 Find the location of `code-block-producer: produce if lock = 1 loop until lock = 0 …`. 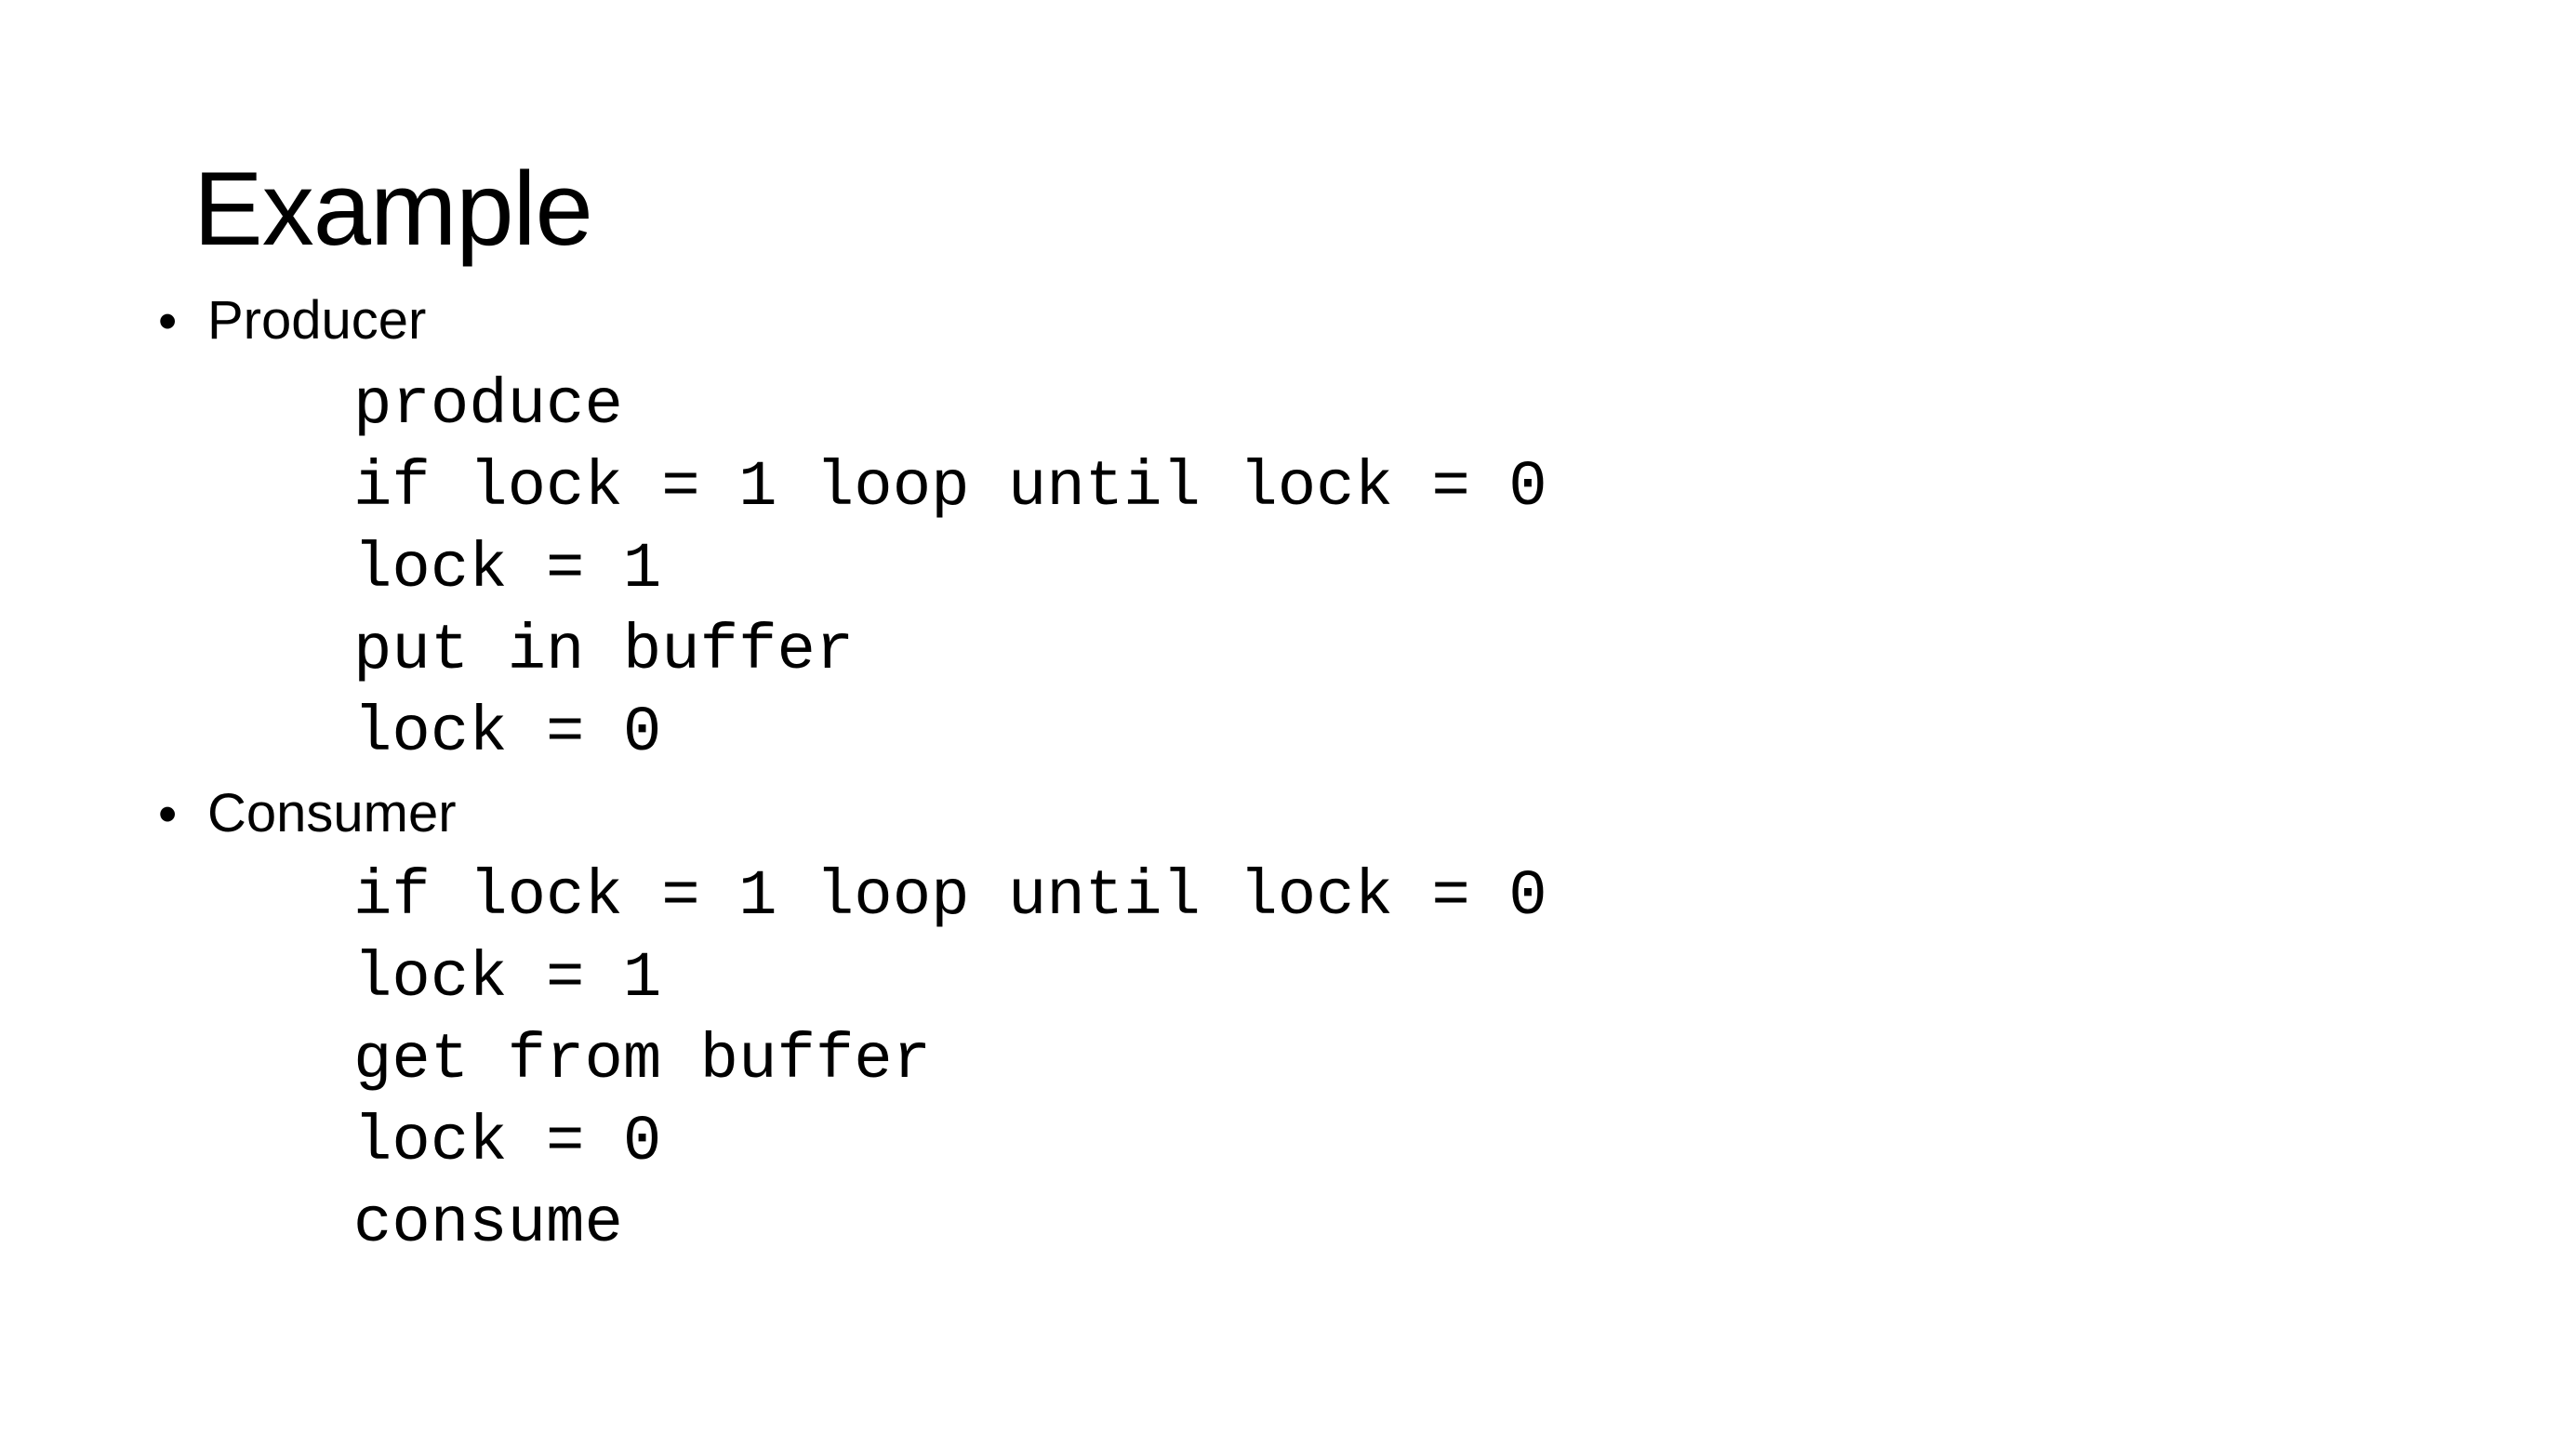

code-block-producer: produce if lock = 1 loop until lock = 0 … is located at coordinates (950, 569).